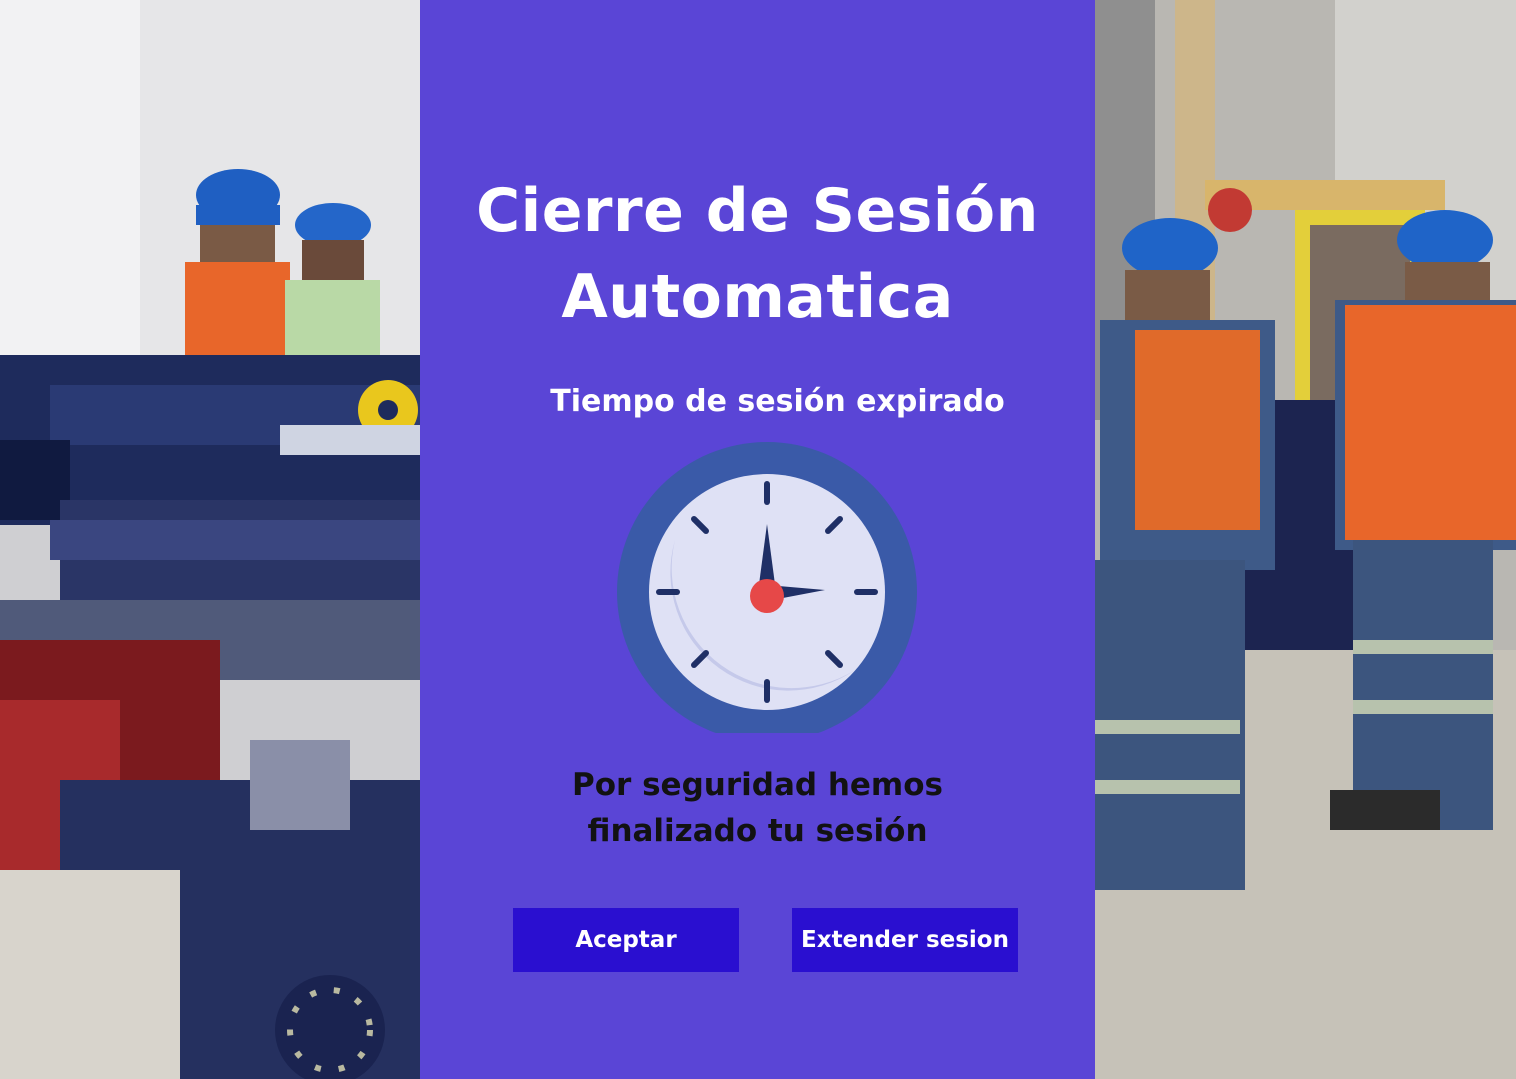  Describe the element at coordinates (757, 808) in the screenshot. I see `dialog-message: Por seguridad hemos finalizado tu sesión` at that location.